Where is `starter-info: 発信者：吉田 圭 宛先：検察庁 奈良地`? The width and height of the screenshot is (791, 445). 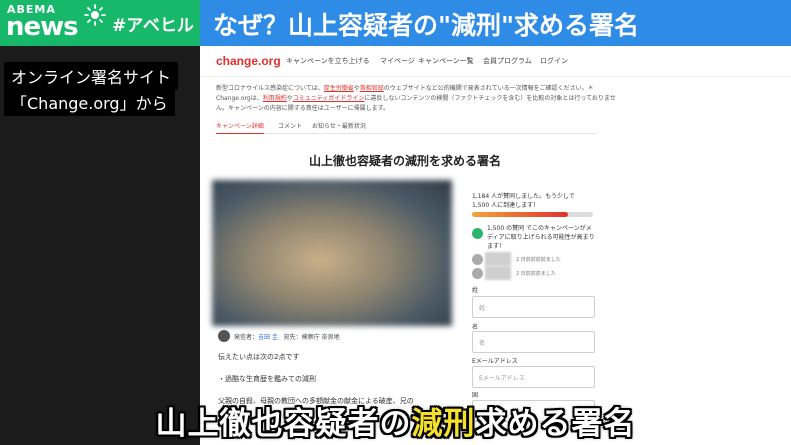 starter-info: 発信者：吉田 圭 宛先：検察庁 奈良地 is located at coordinates (287, 336).